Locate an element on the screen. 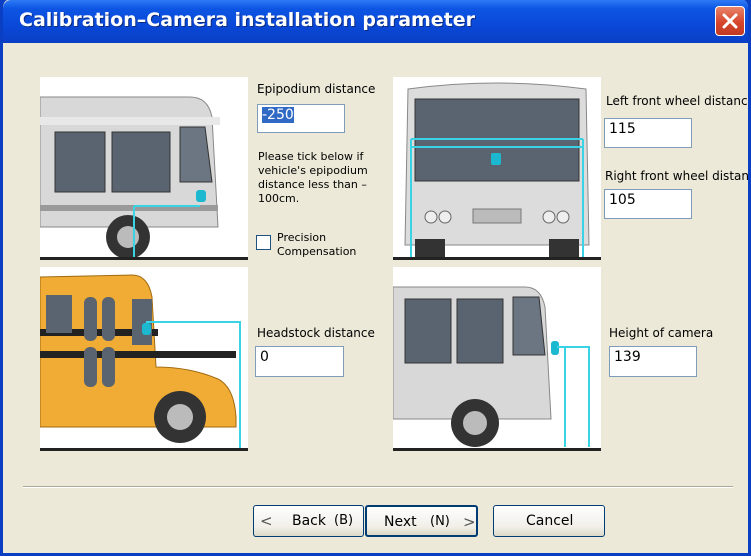  front-wheel-illustration is located at coordinates (497, 168).